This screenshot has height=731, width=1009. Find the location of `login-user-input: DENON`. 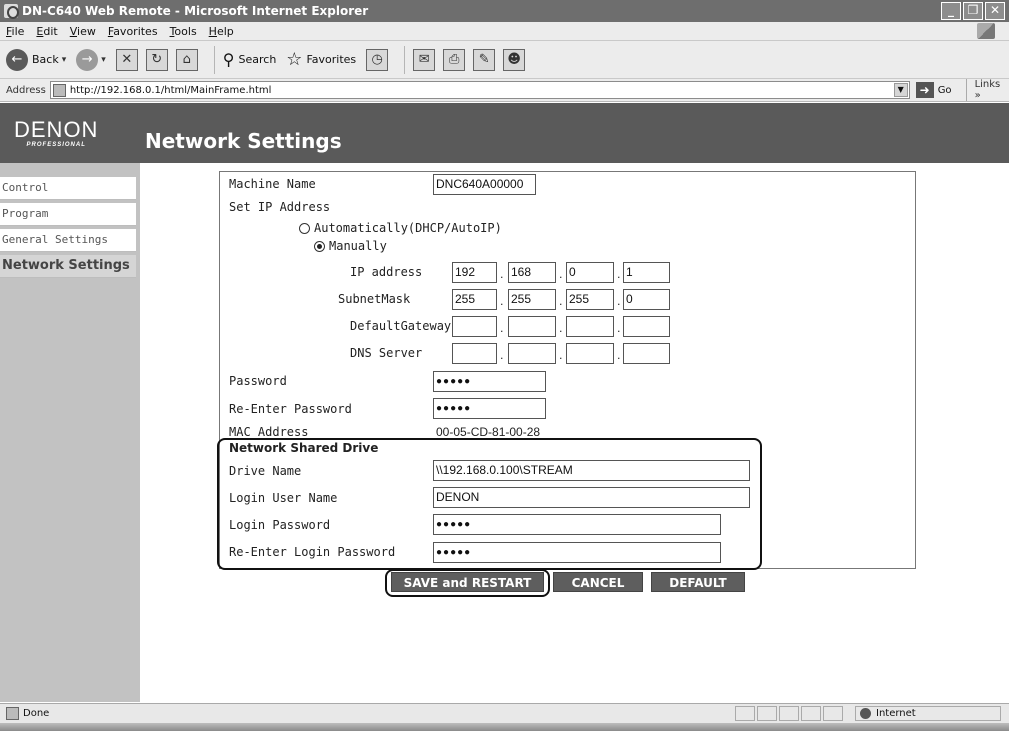

login-user-input: DENON is located at coordinates (591, 497).